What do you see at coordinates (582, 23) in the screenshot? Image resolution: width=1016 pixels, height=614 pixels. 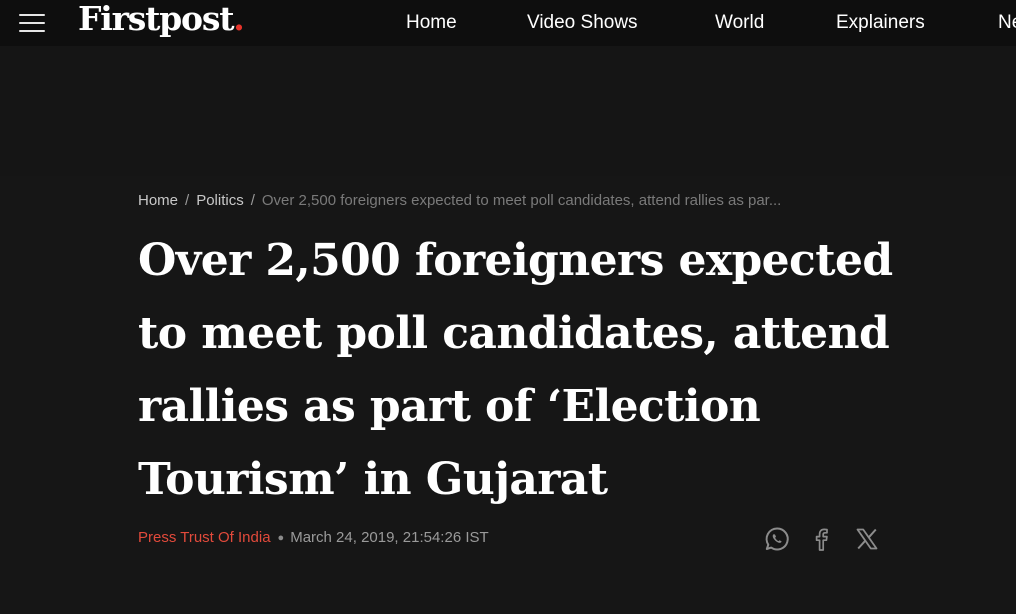 I see `nav-item-video-shows: Video Shows` at bounding box center [582, 23].